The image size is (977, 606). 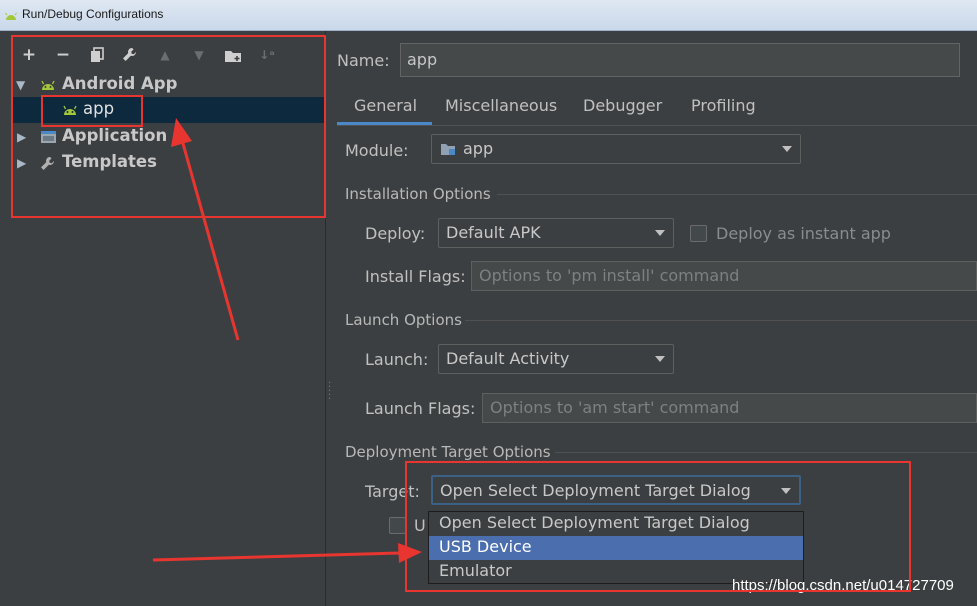 What do you see at coordinates (287, 553) in the screenshot?
I see `annotation-arrow-right` at bounding box center [287, 553].